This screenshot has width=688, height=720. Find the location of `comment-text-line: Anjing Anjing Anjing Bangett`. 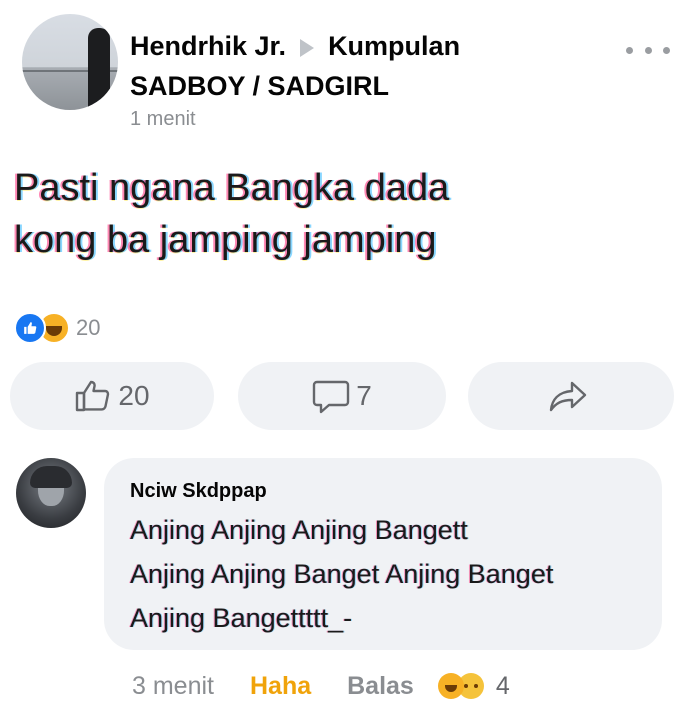

comment-text-line: Anjing Anjing Anjing Bangett is located at coordinates (299, 530).